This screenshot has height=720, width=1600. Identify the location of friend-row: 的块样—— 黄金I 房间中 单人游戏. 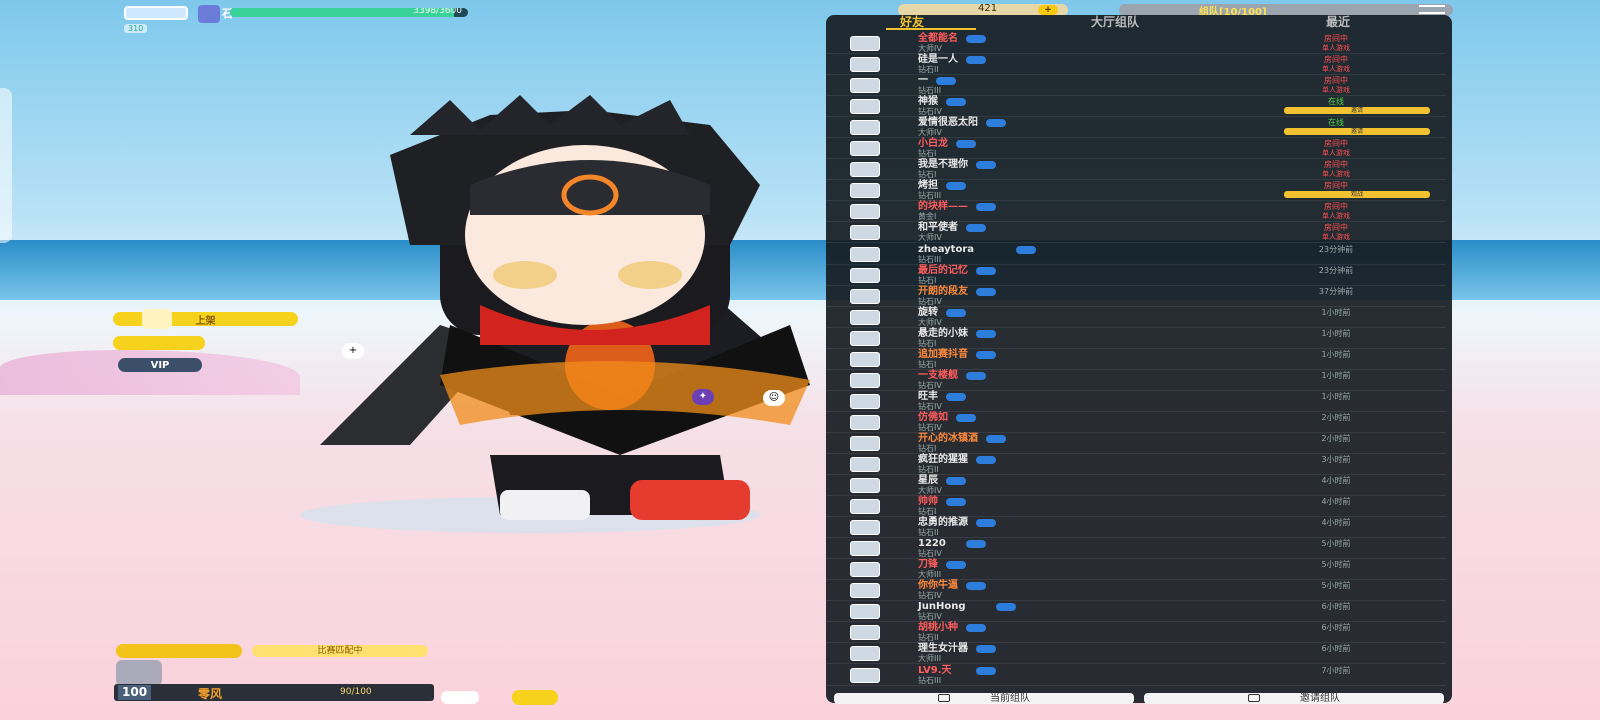
(1136, 212).